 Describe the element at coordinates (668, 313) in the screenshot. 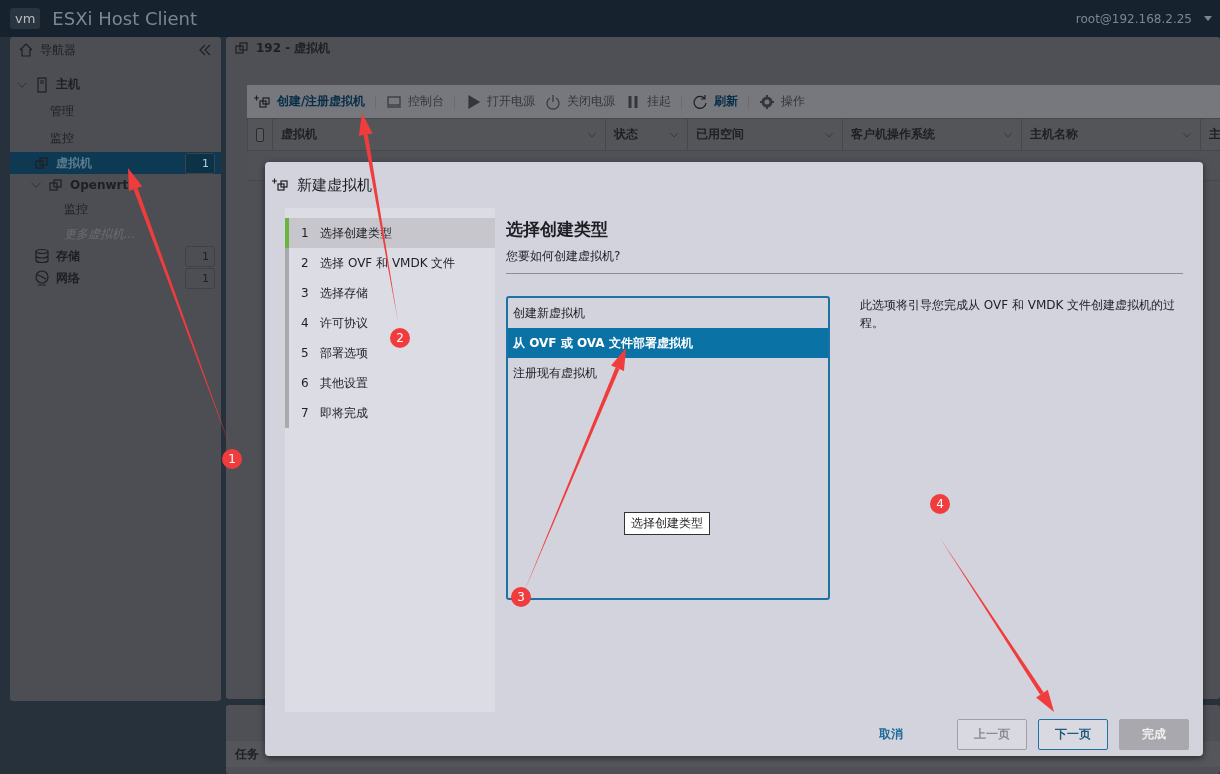

I see `option-item: 创建新虚拟机` at that location.